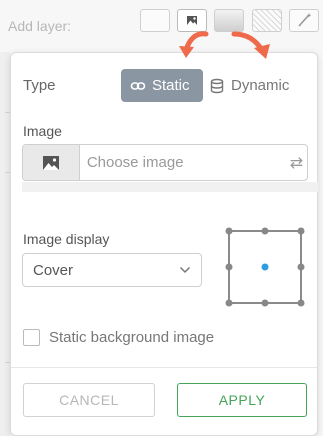 The height and width of the screenshot is (436, 323). Describe the element at coordinates (301, 231) in the screenshot. I see `position-top-right` at that location.